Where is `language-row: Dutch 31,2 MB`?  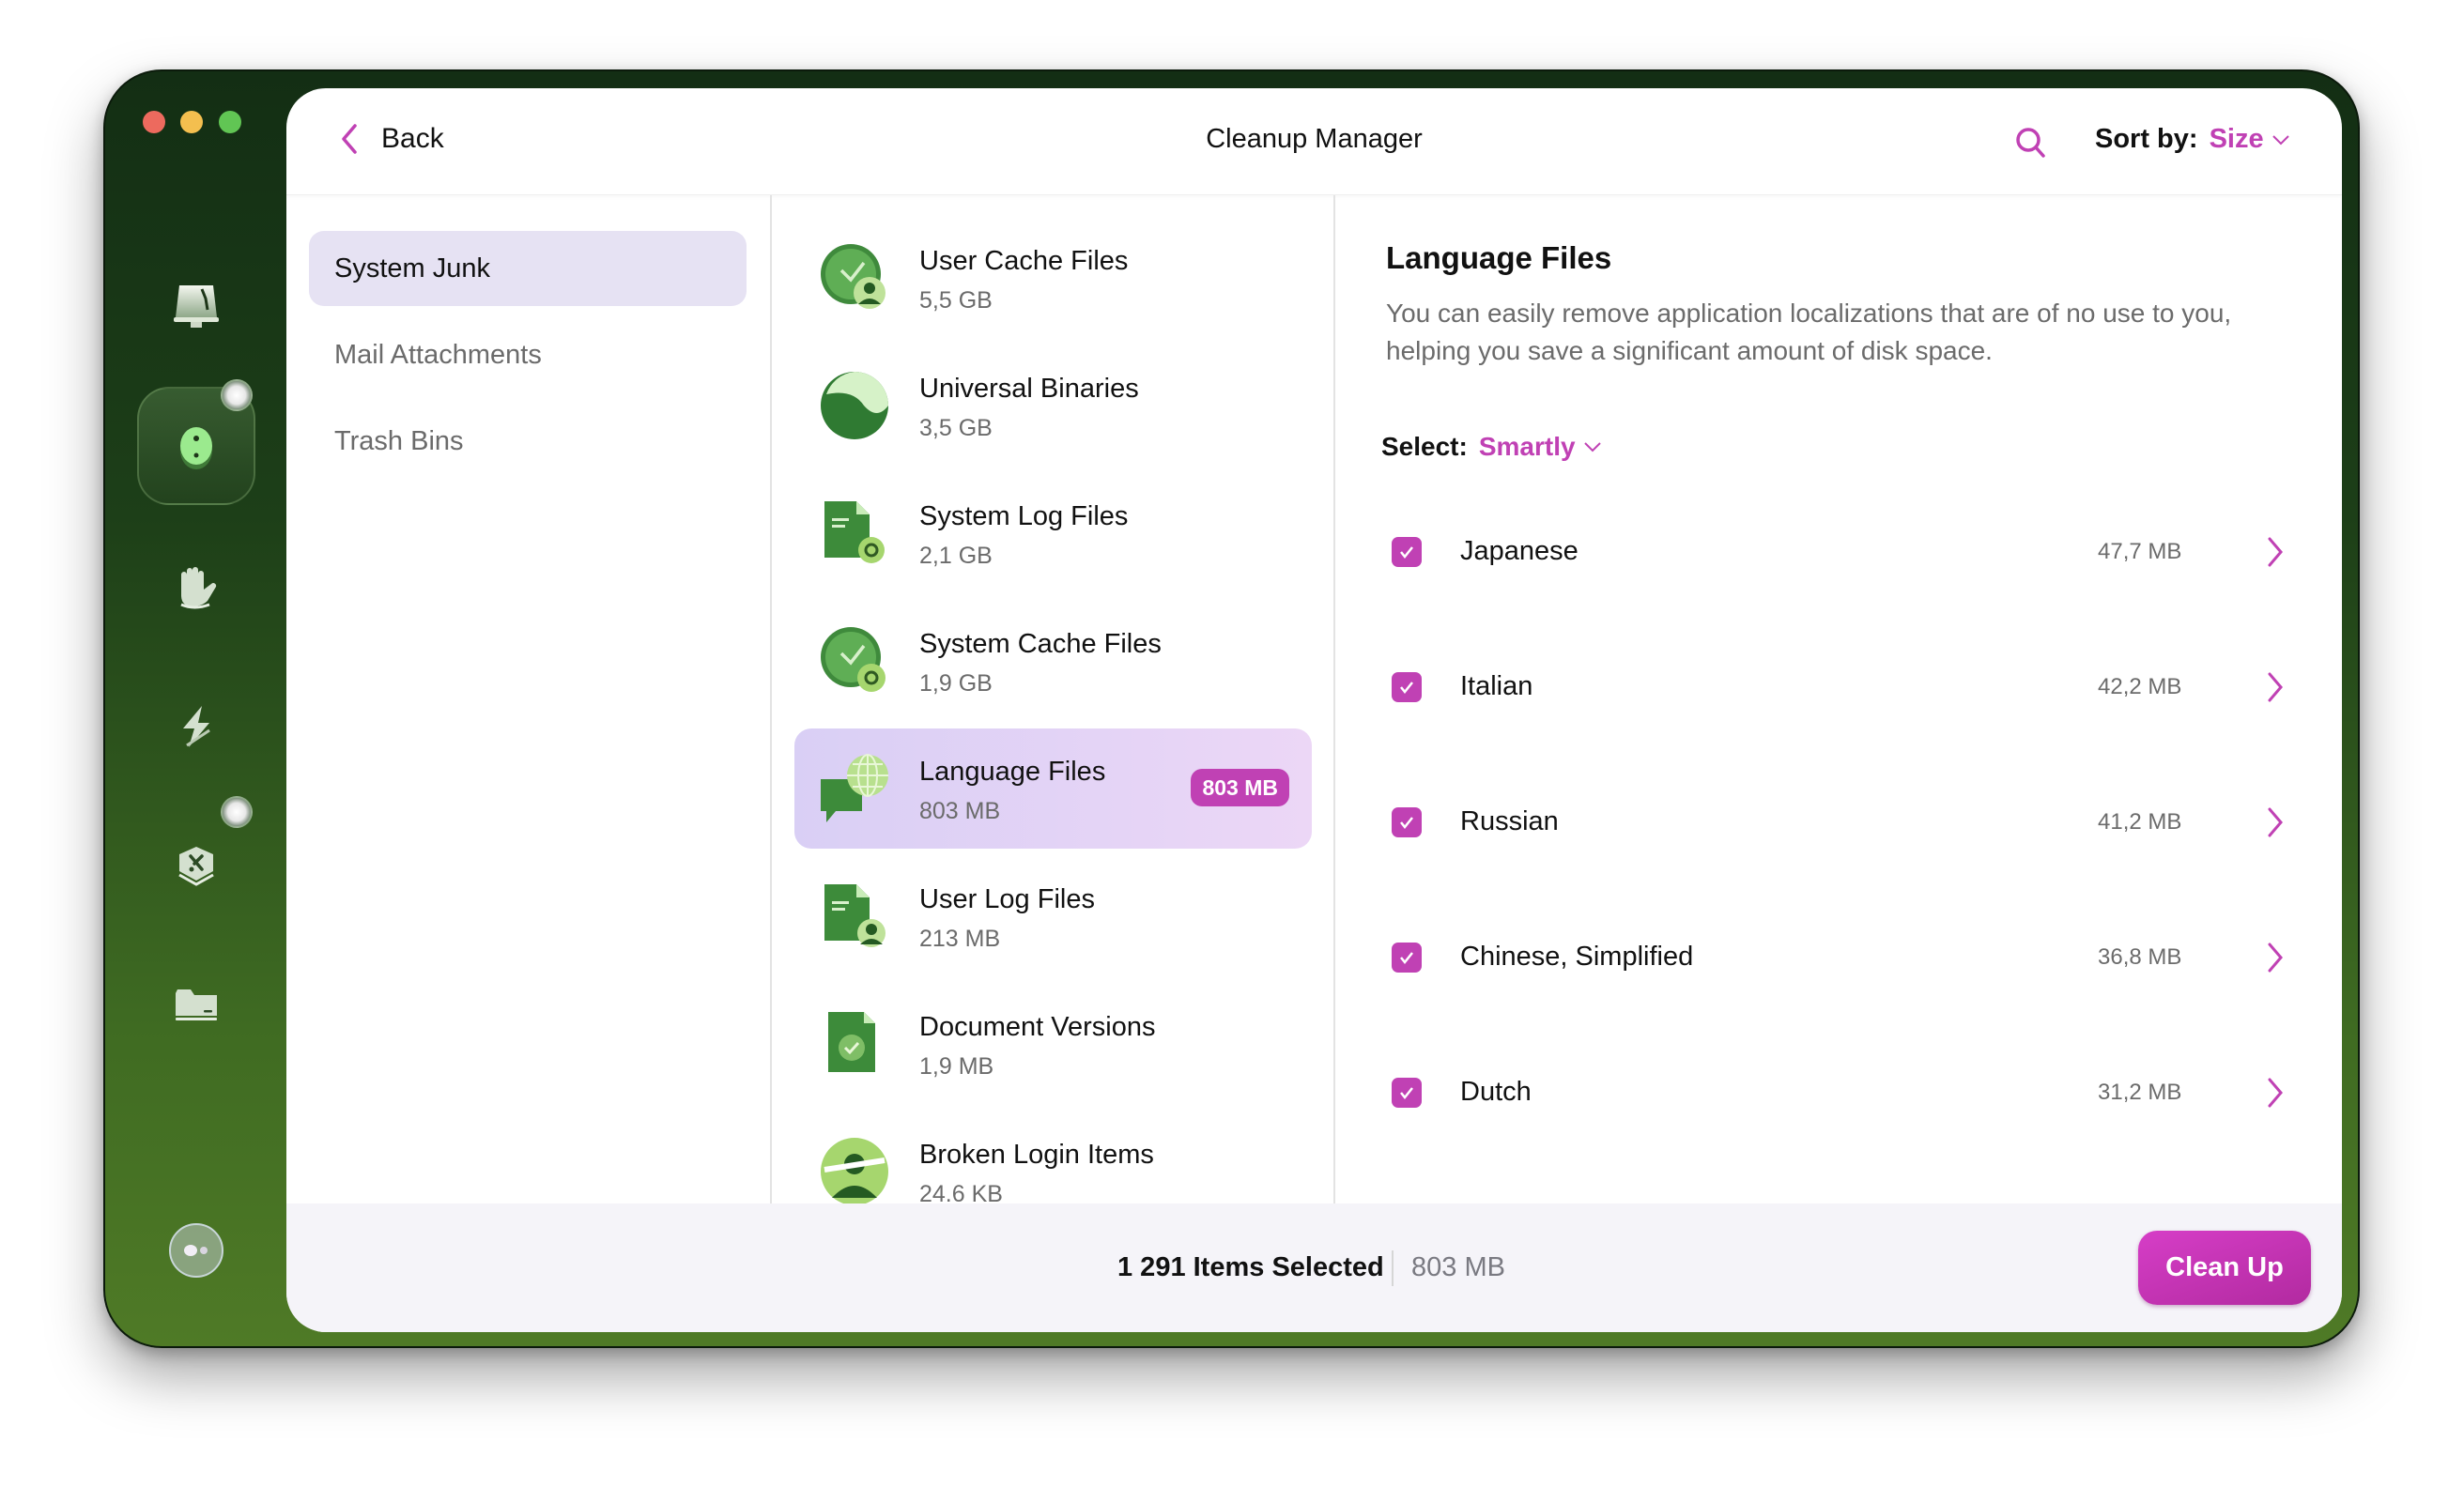 language-row: Dutch 31,2 MB is located at coordinates (1838, 1093).